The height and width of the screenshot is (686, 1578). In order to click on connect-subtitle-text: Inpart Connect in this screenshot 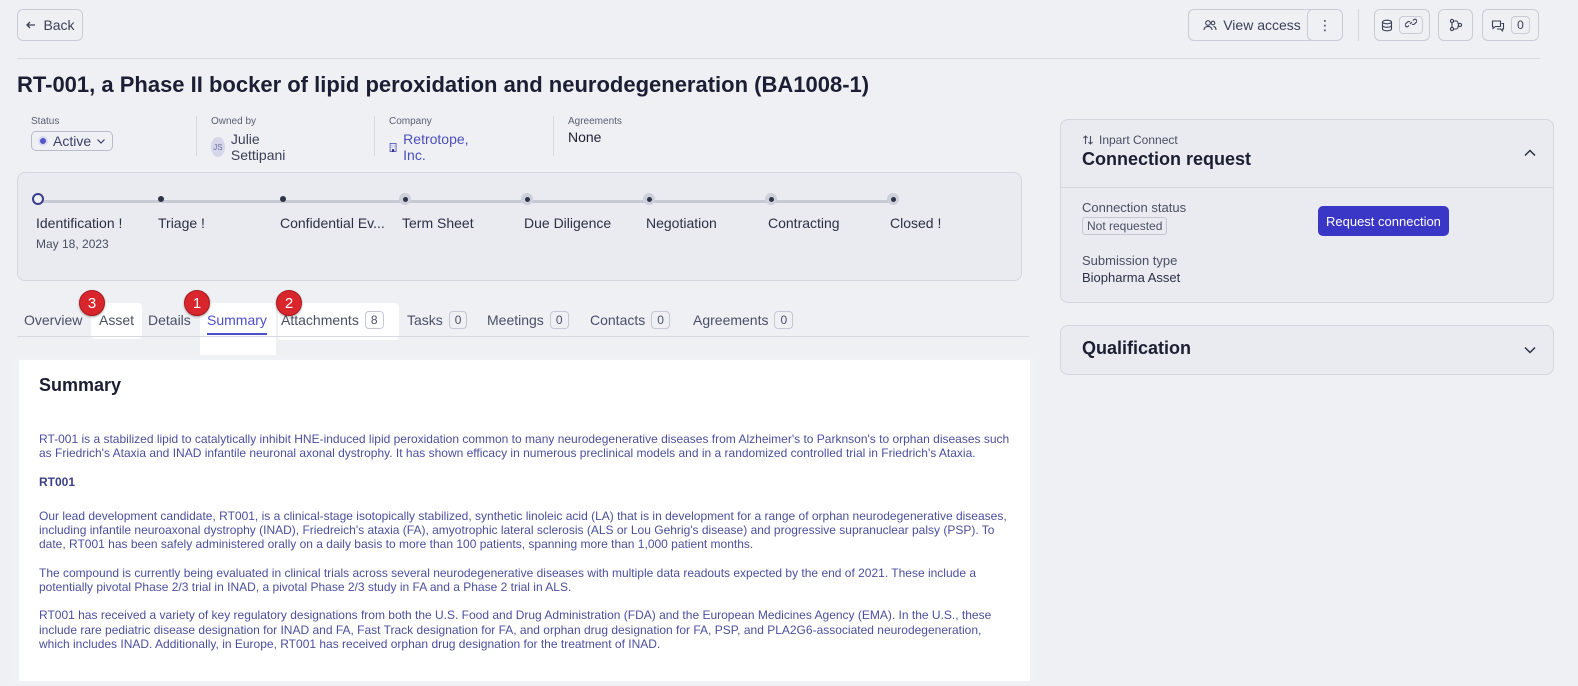, I will do `click(1138, 140)`.